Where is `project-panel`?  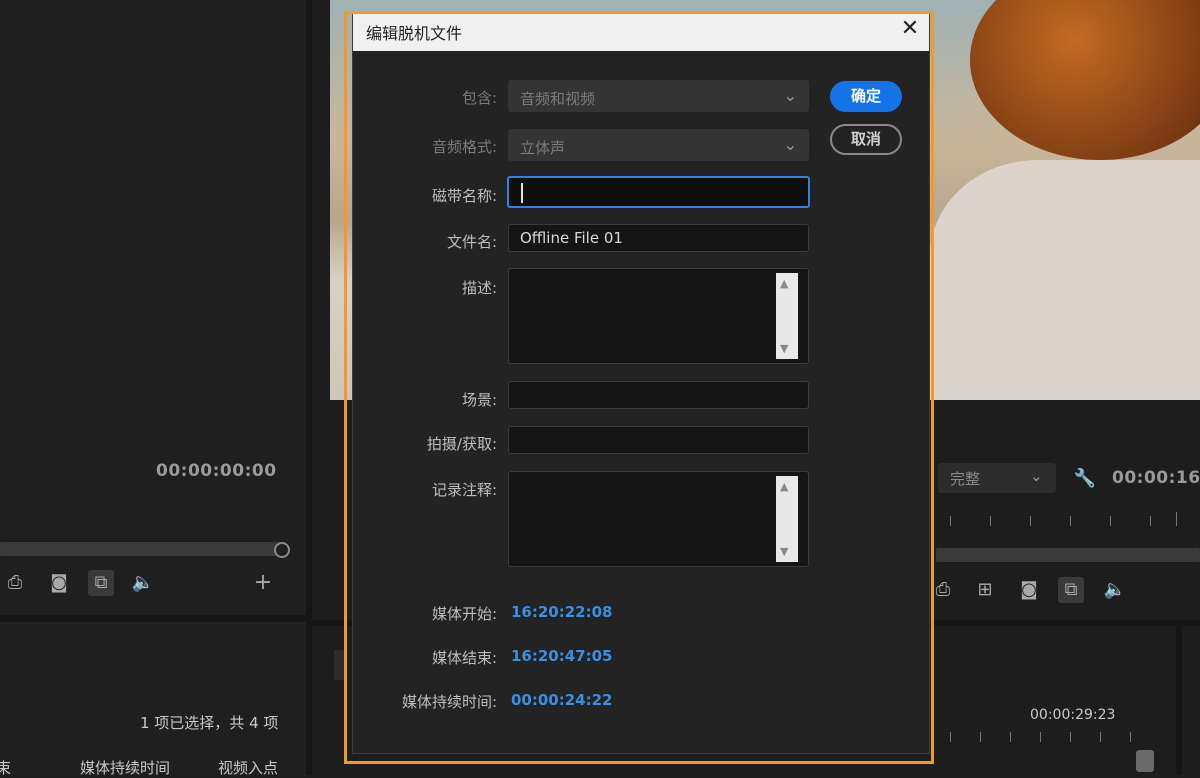 project-panel is located at coordinates (153, 698).